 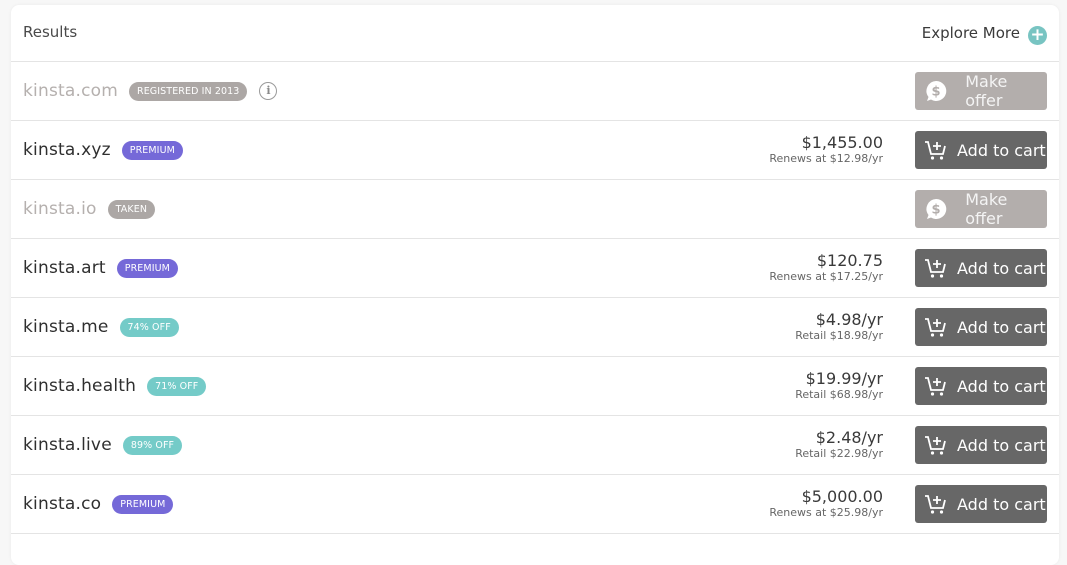 I want to click on price-block: $1,455.00 Renews at $12.98/yr, so click(x=826, y=150).